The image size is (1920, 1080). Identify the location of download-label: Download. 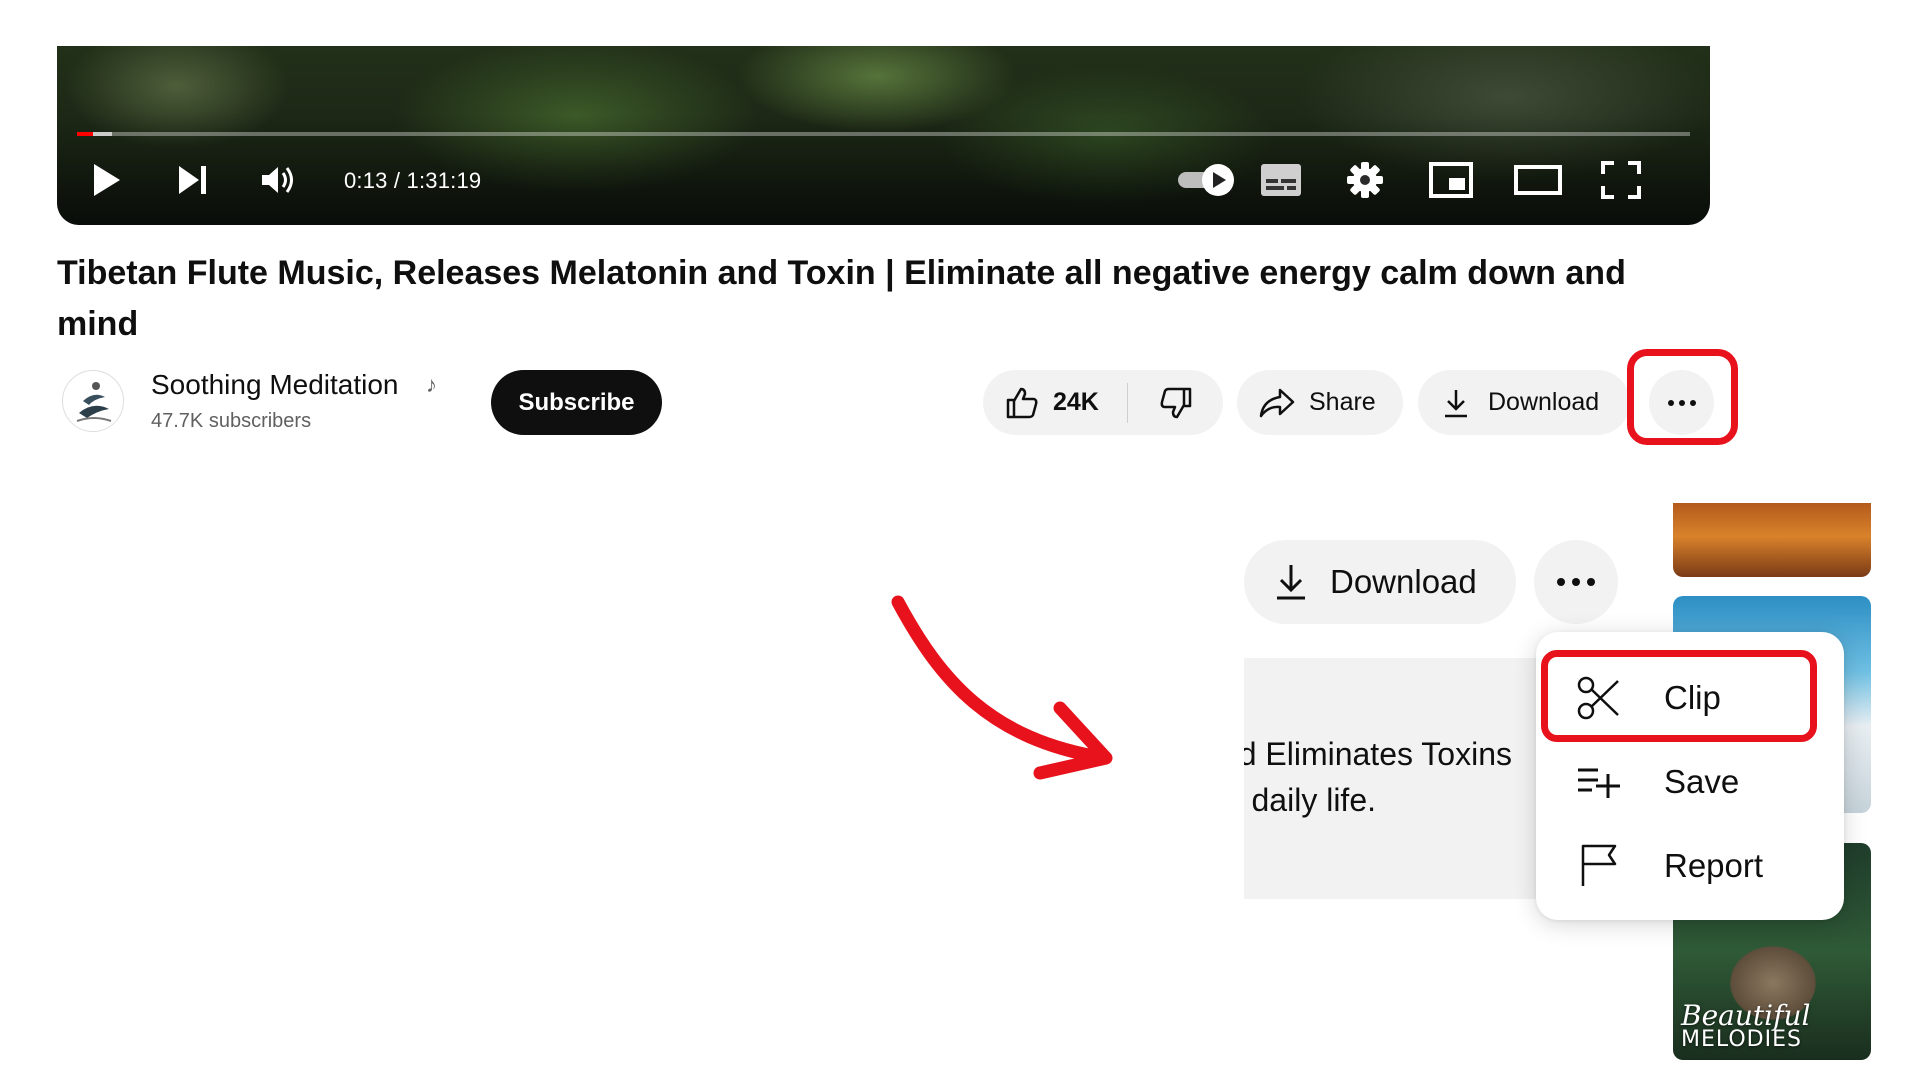
(1544, 402).